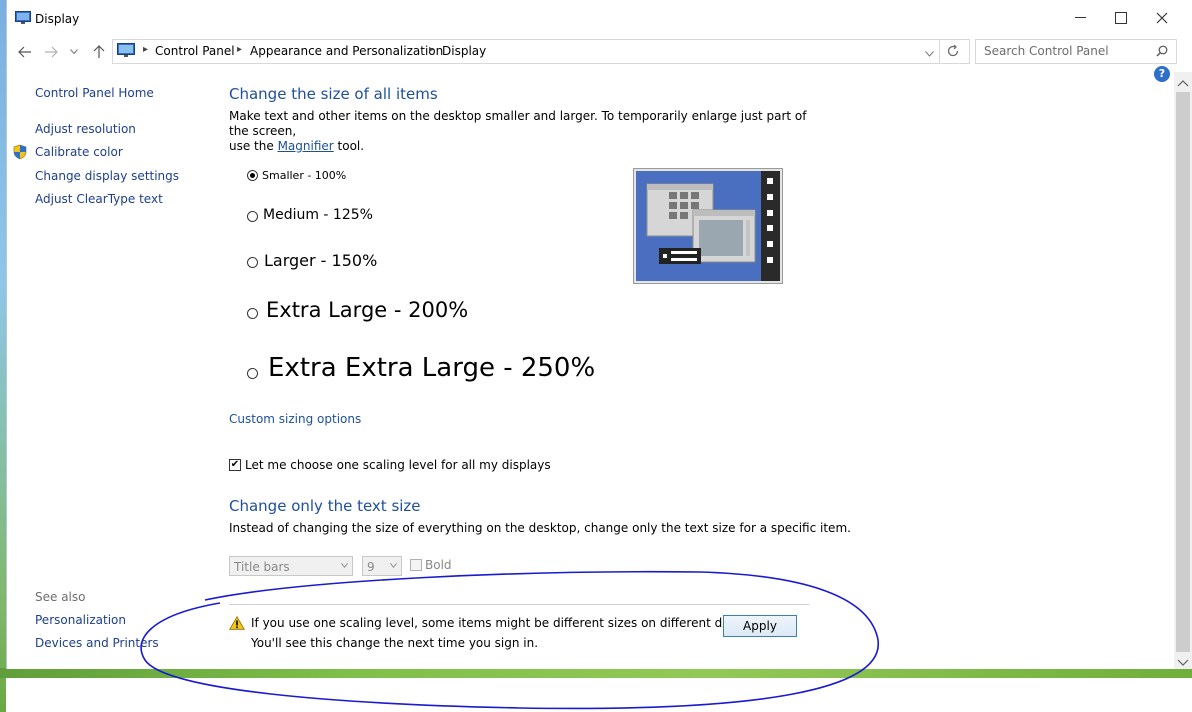 This screenshot has width=1192, height=712. Describe the element at coordinates (708, 226) in the screenshot. I see `display-preview-image` at that location.